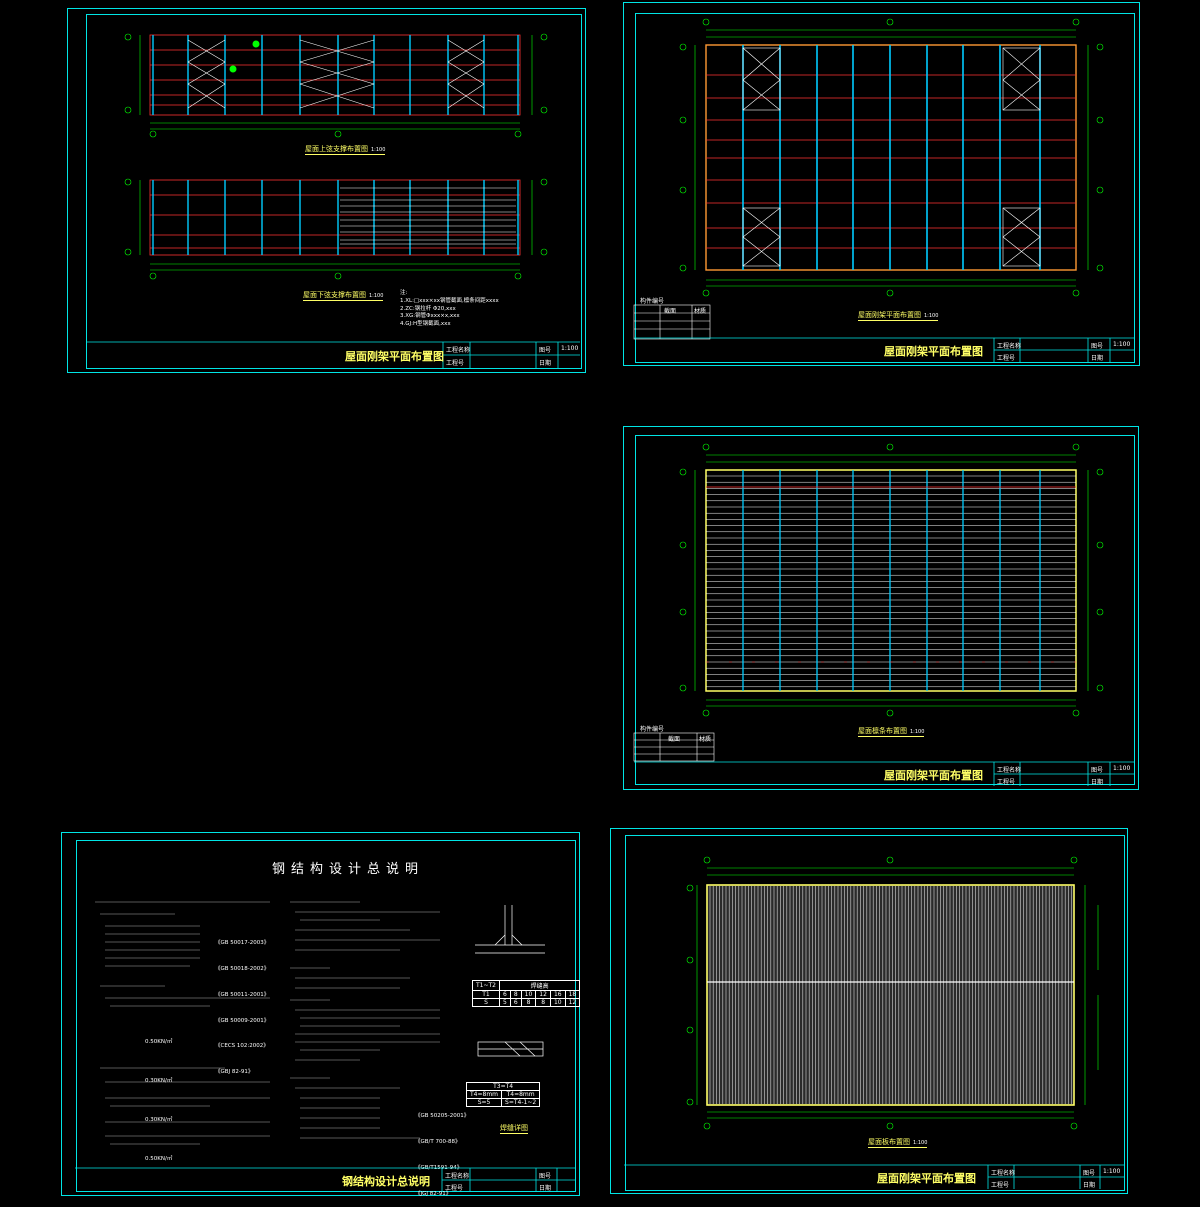  Describe the element at coordinates (1089, 1173) in the screenshot. I see `tb-label: 图号` at that location.